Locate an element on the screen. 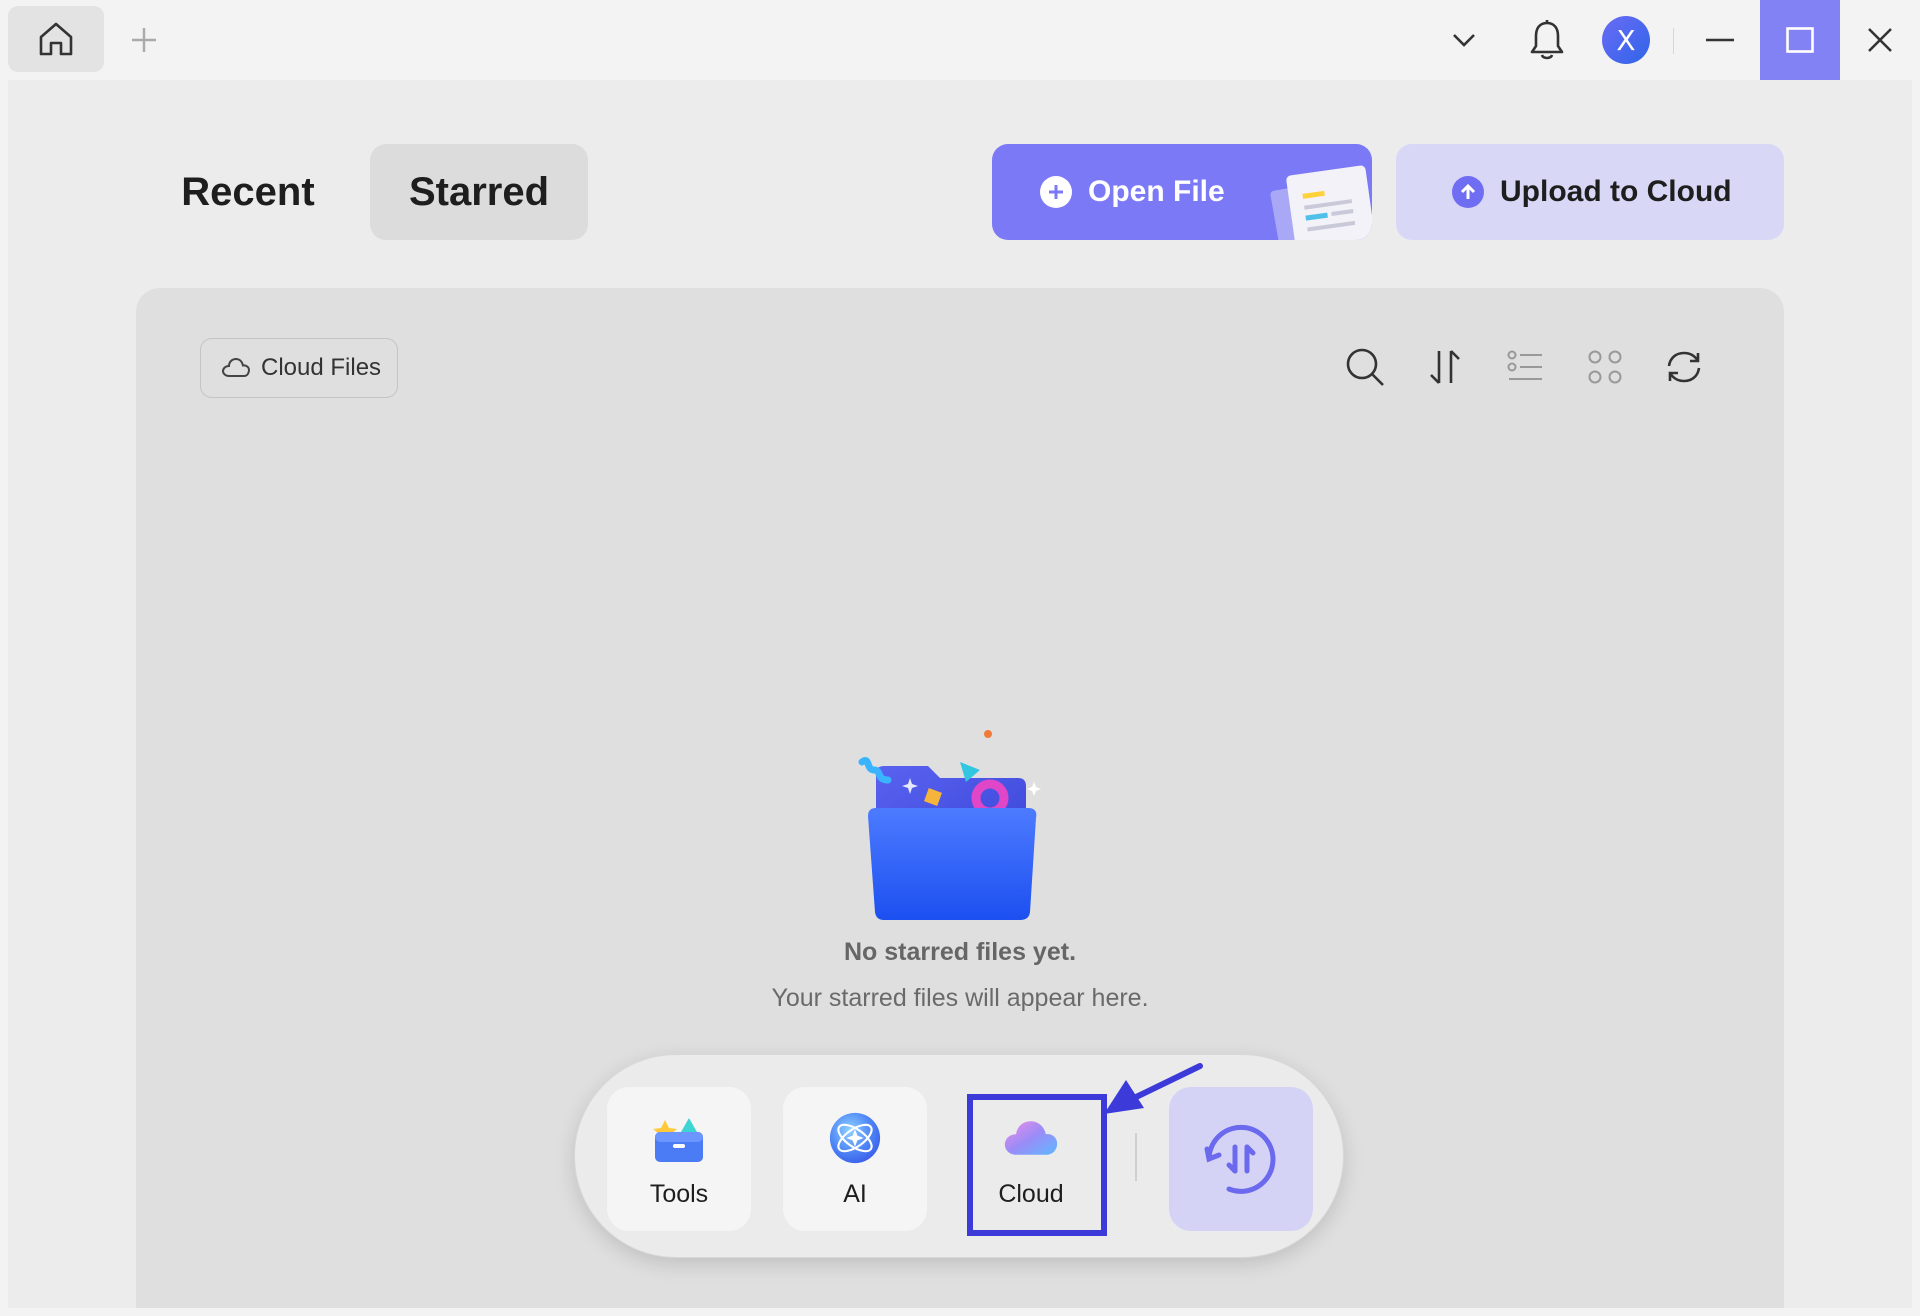 This screenshot has height=1316, width=1920. avatar-button: X is located at coordinates (1626, 40).